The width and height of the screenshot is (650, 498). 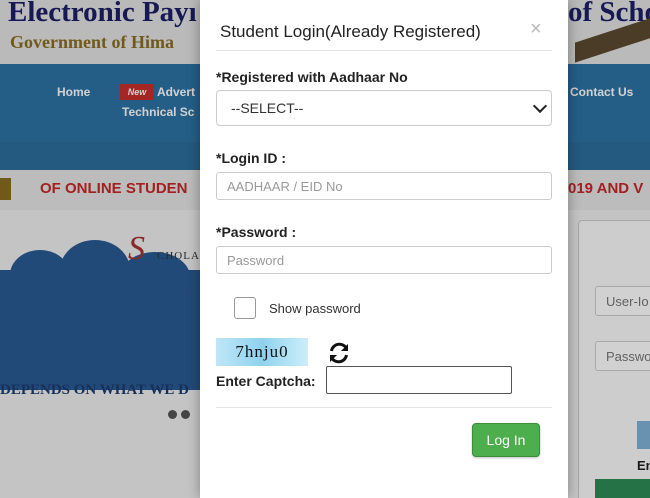 What do you see at coordinates (245, 308) in the screenshot?
I see `show-password-checkbox` at bounding box center [245, 308].